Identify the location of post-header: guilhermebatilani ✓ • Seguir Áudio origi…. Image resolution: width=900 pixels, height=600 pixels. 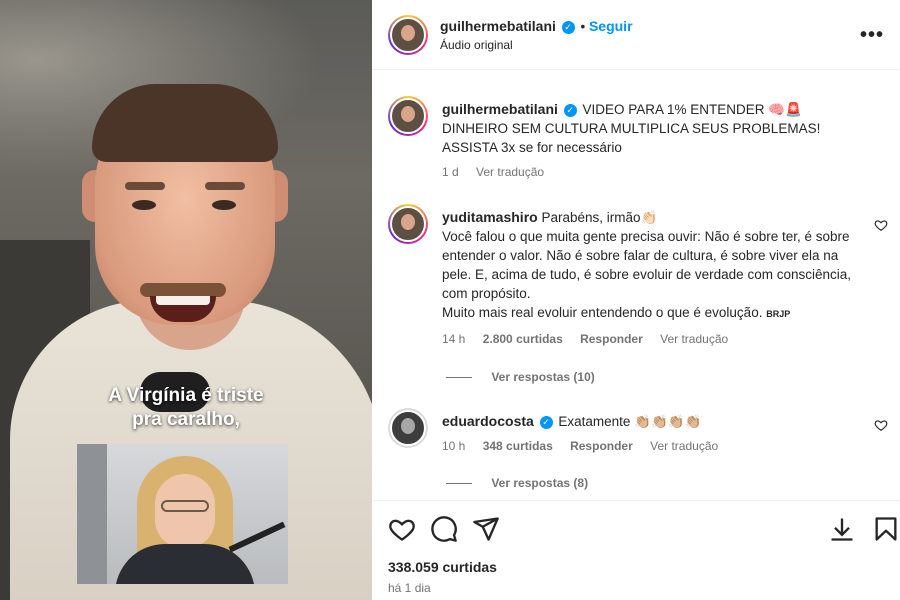
(636, 35).